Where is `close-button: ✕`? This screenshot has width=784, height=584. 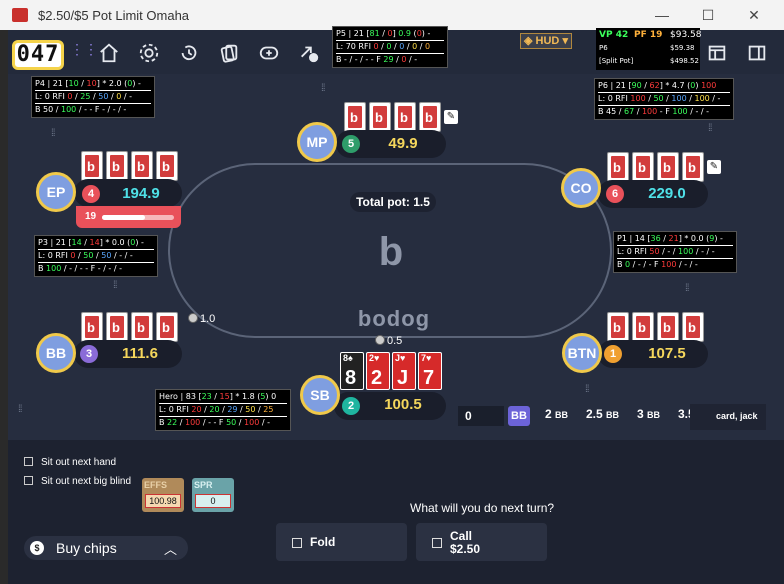 close-button: ✕ is located at coordinates (754, 15).